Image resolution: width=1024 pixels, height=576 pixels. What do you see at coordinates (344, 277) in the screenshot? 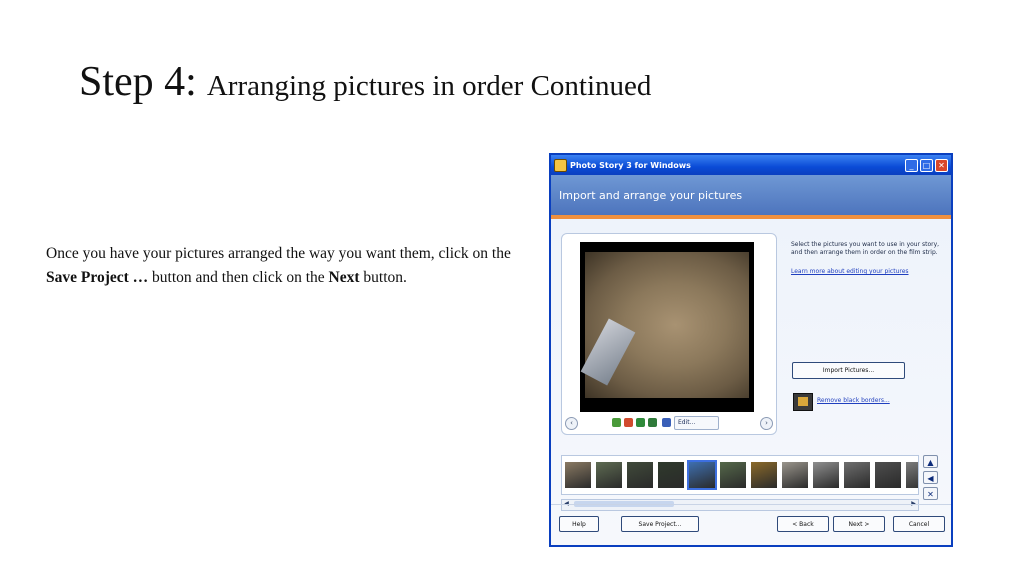
I see `body-text-next: Next` at bounding box center [344, 277].